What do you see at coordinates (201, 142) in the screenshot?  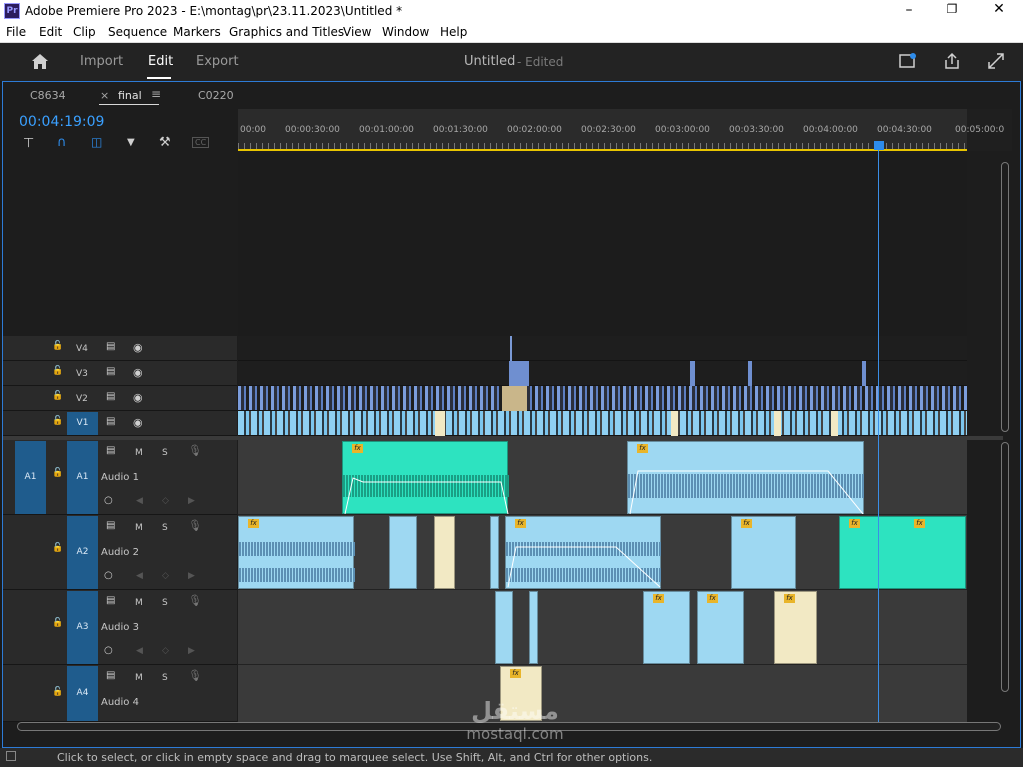 I see `captions-icon: CC` at bounding box center [201, 142].